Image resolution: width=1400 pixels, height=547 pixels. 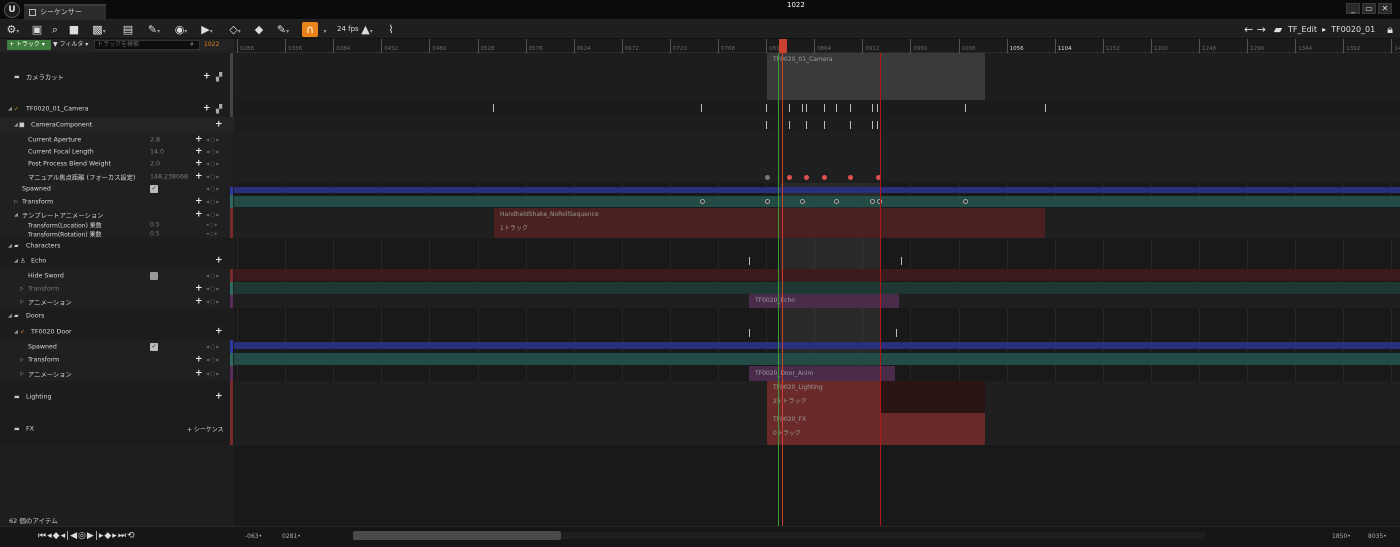 What do you see at coordinates (117, 201) in the screenshot?
I see `track-row-transform: ▷ Transform + ◂○▸` at bounding box center [117, 201].